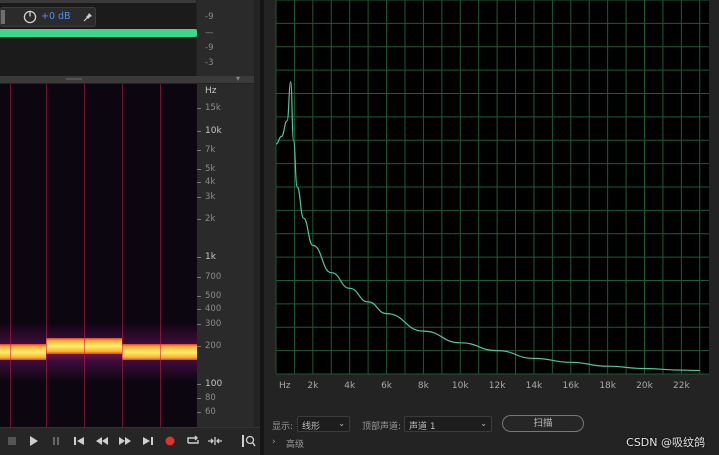 Image resolution: width=719 pixels, height=455 pixels. Describe the element at coordinates (681, 386) in the screenshot. I see `x-tick-label: 22k` at that location.